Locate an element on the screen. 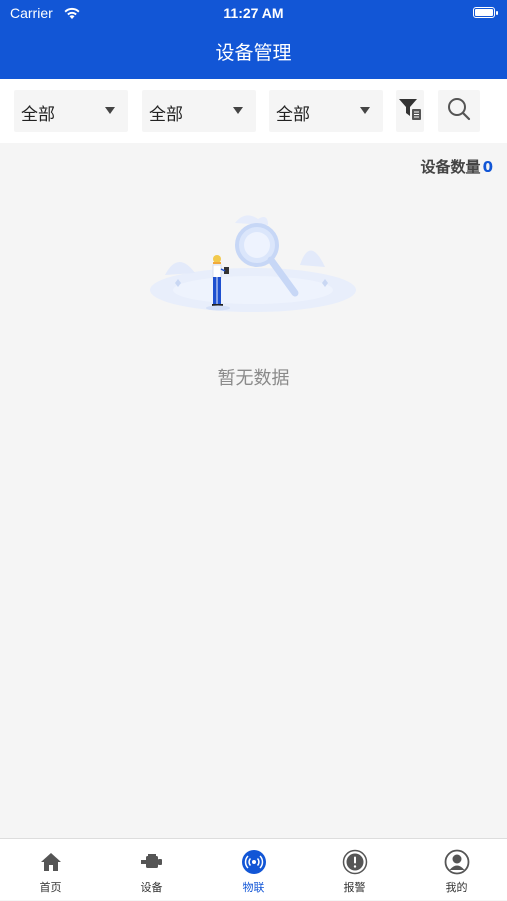  search-button is located at coordinates (459, 111).